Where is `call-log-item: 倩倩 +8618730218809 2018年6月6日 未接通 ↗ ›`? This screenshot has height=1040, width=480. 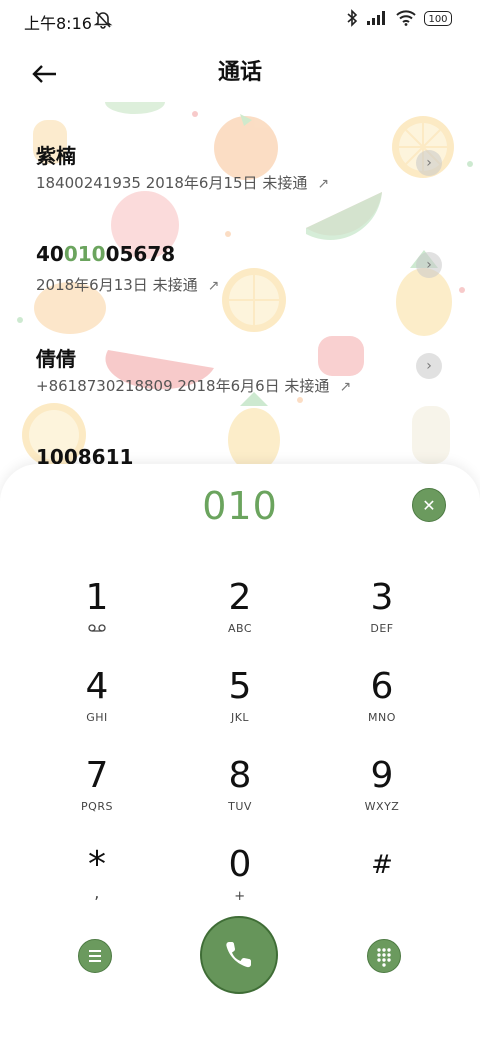 call-log-item: 倩倩 +8618730218809 2018年6月6日 未接通 ↗ › is located at coordinates (240, 391).